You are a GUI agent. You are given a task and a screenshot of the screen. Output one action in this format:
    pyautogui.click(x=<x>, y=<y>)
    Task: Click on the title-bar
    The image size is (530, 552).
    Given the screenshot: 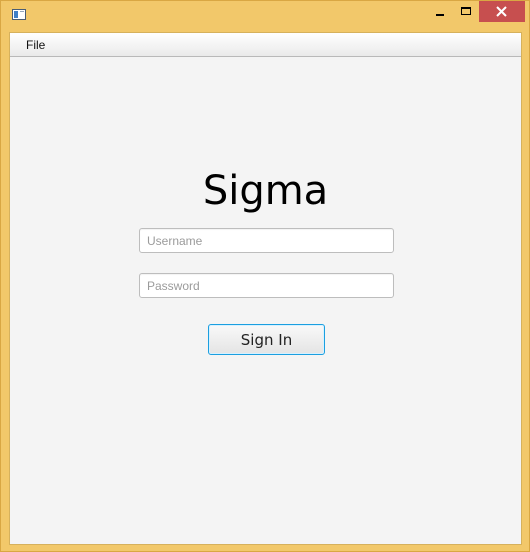 What is the action you would take?
    pyautogui.click(x=265, y=16)
    